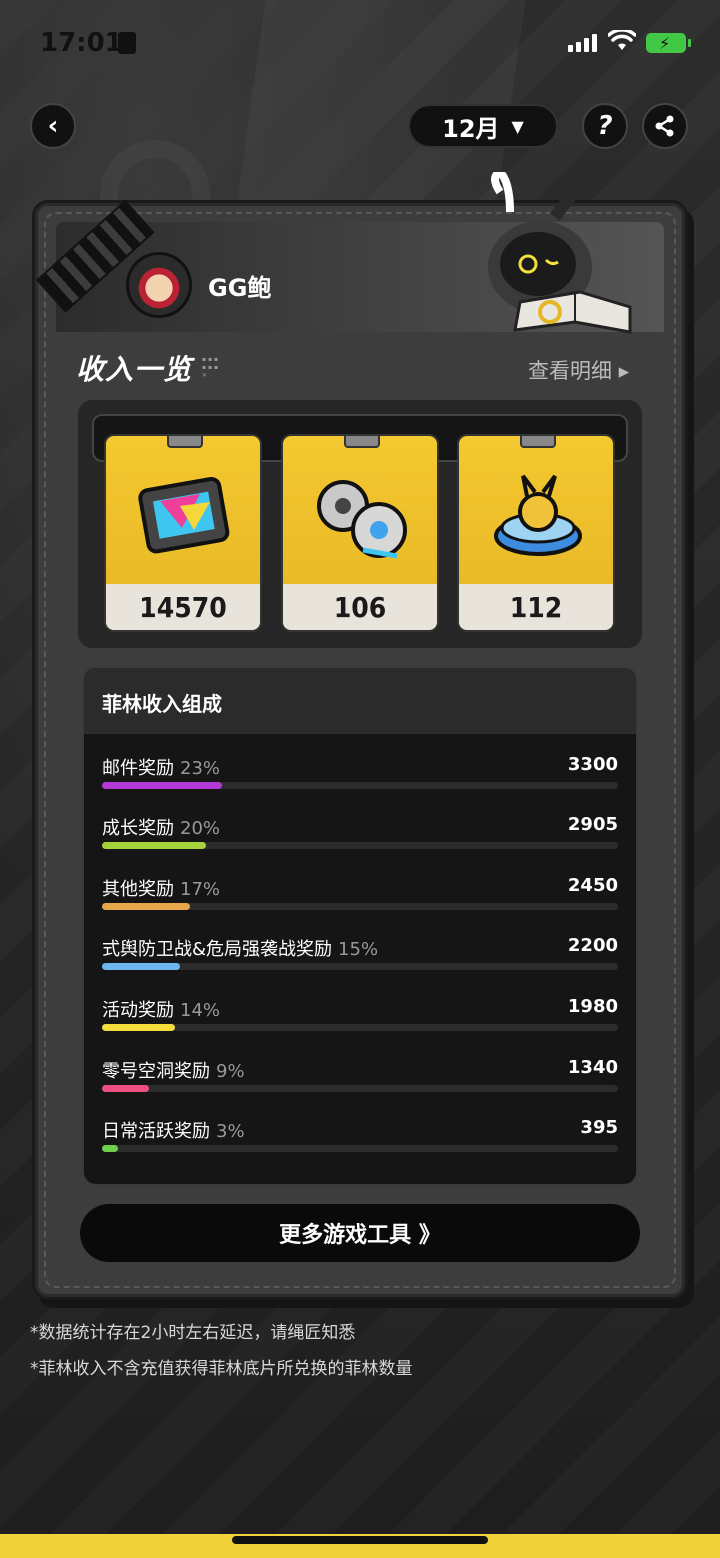  What do you see at coordinates (200, 828) in the screenshot?
I see `row-percent: 20%` at bounding box center [200, 828].